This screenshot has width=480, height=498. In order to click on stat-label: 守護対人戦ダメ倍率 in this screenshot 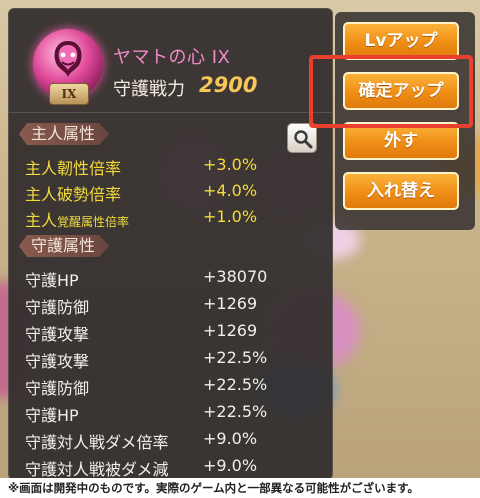, I will do `click(97, 442)`.